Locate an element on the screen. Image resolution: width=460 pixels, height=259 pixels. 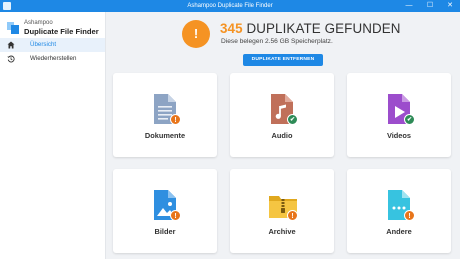
category-card-other: ! Andere is located at coordinates (399, 211).